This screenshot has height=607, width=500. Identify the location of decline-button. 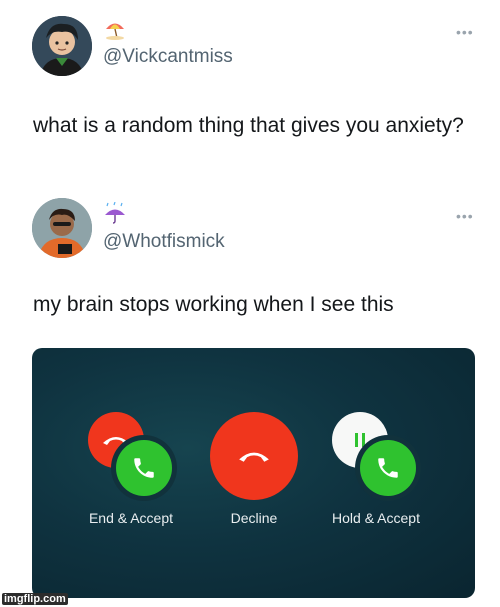
(254, 456).